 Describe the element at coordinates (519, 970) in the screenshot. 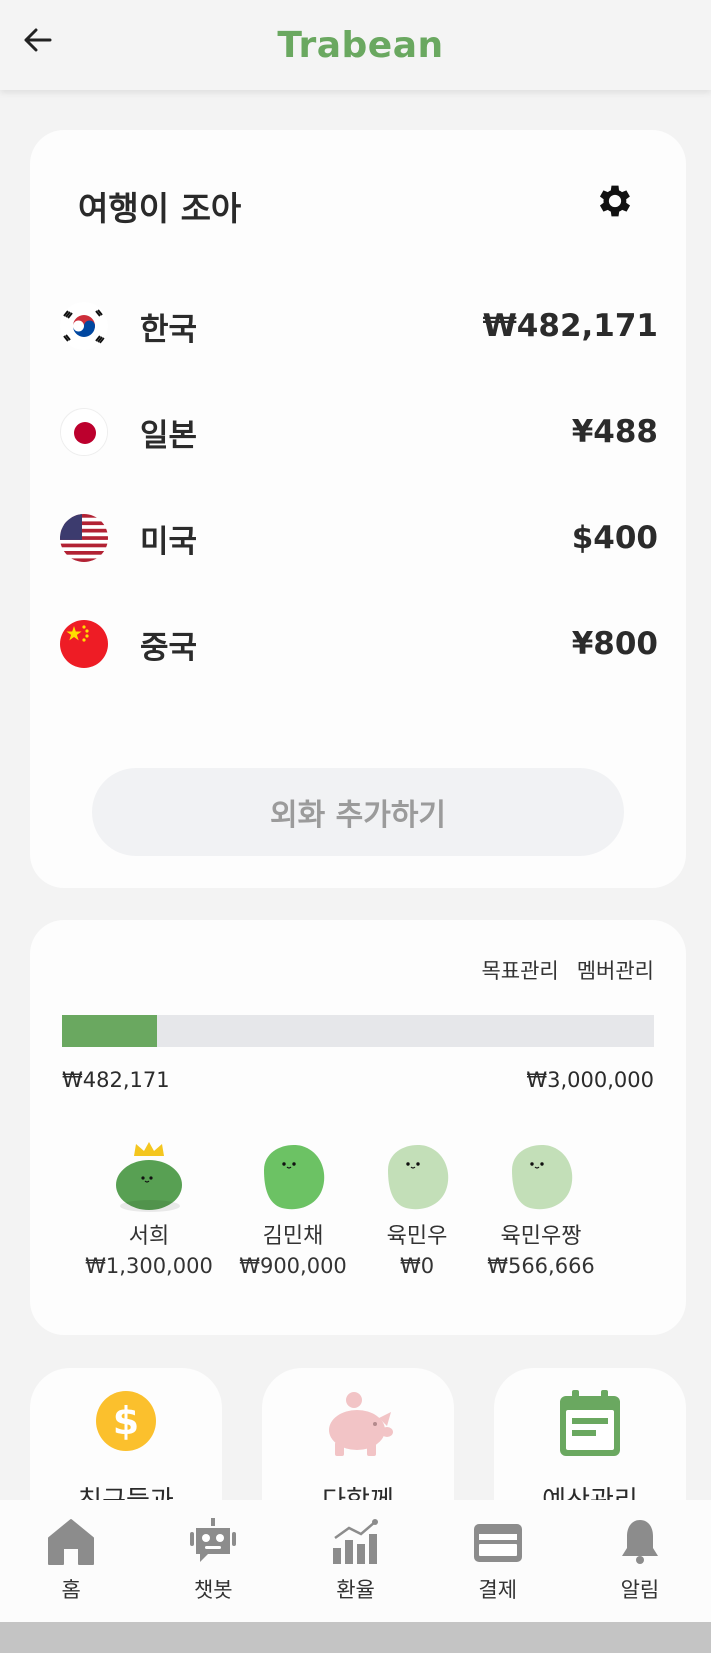

I see `goal-manage-link: 목표관리` at that location.